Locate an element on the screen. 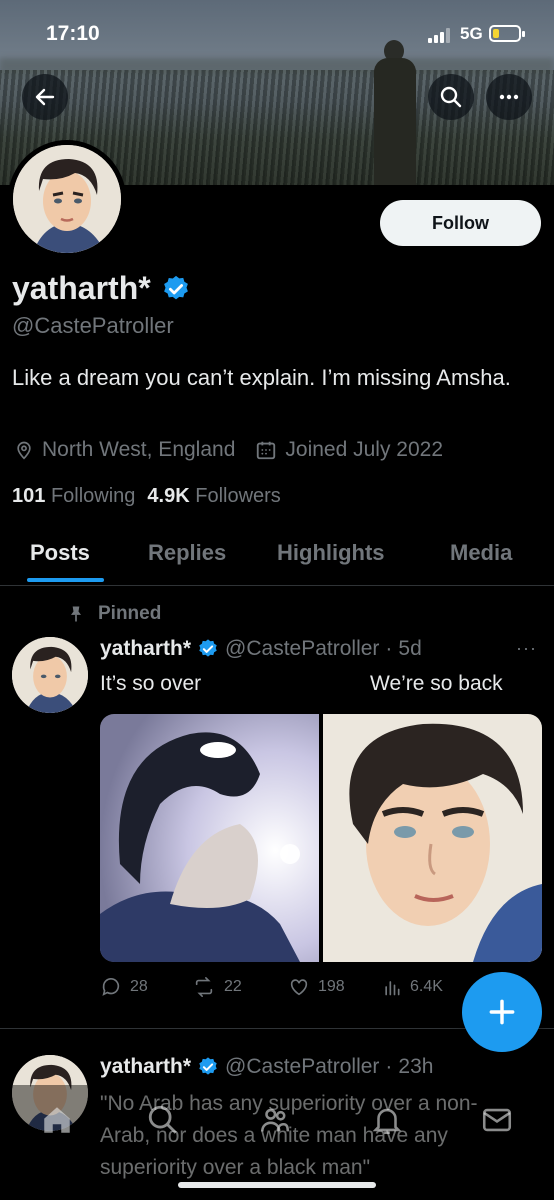 This screenshot has height=1200, width=554. post-header: yatharth* @CastePatroller · 23h is located at coordinates (267, 1067).